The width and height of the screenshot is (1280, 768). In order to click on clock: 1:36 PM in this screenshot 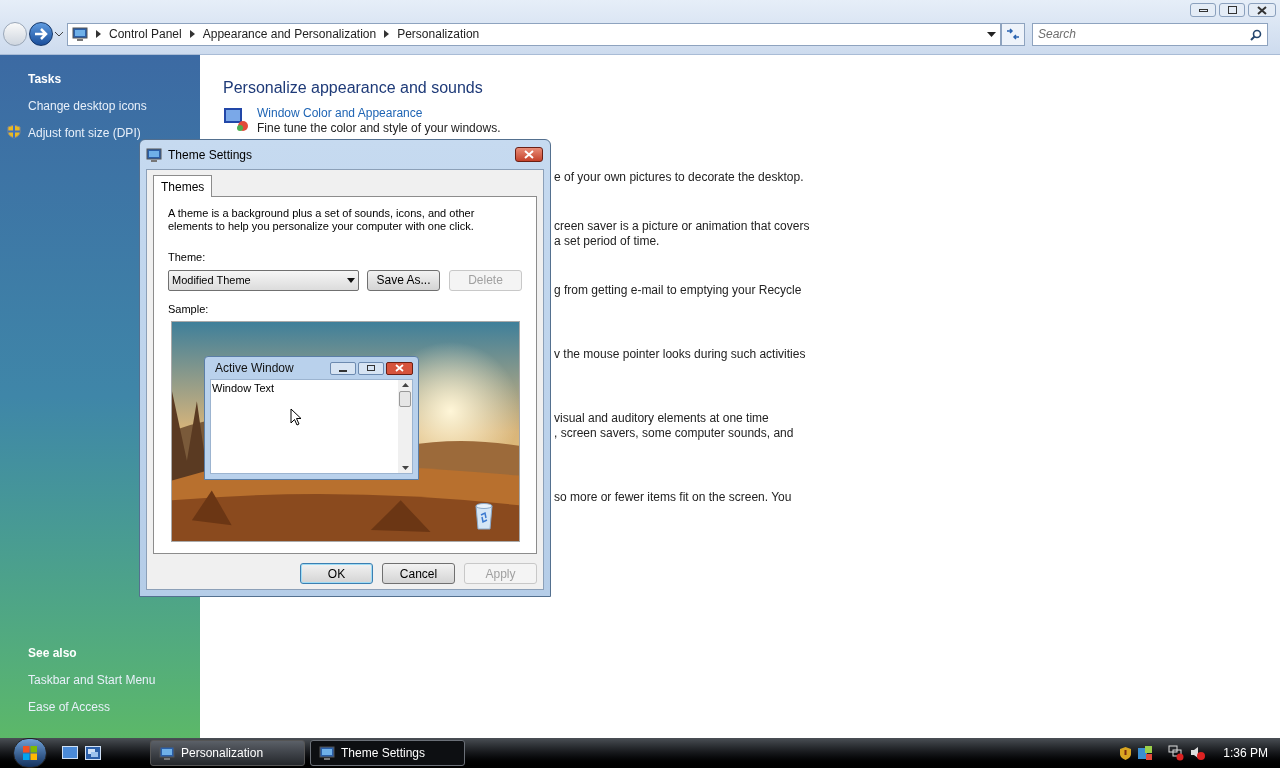, I will do `click(1245, 753)`.